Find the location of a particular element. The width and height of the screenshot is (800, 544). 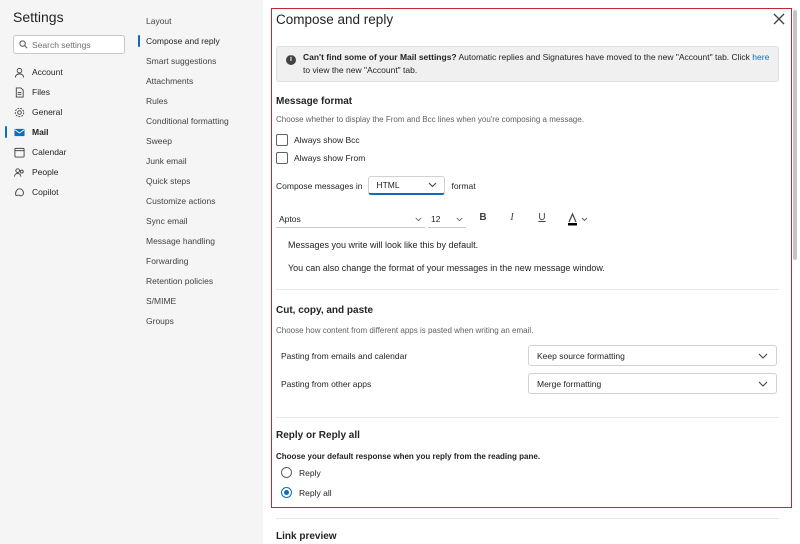

nav2-item-message-handling: Message handling is located at coordinates (180, 241).